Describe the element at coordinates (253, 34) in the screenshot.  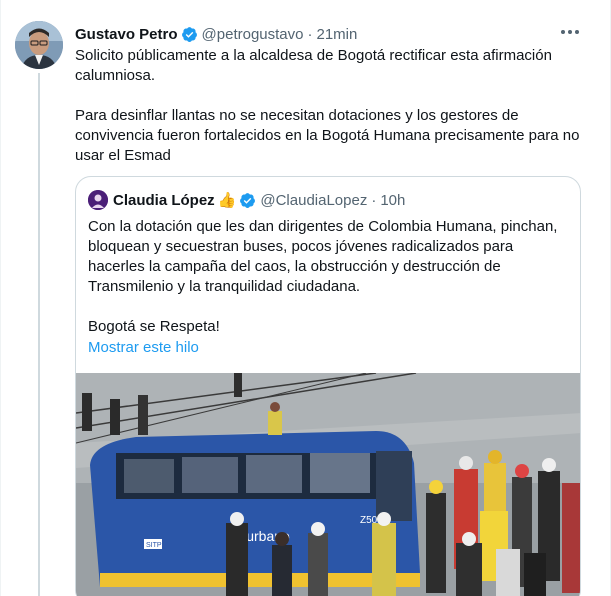
I see `author-handle: @petrogustavo` at that location.